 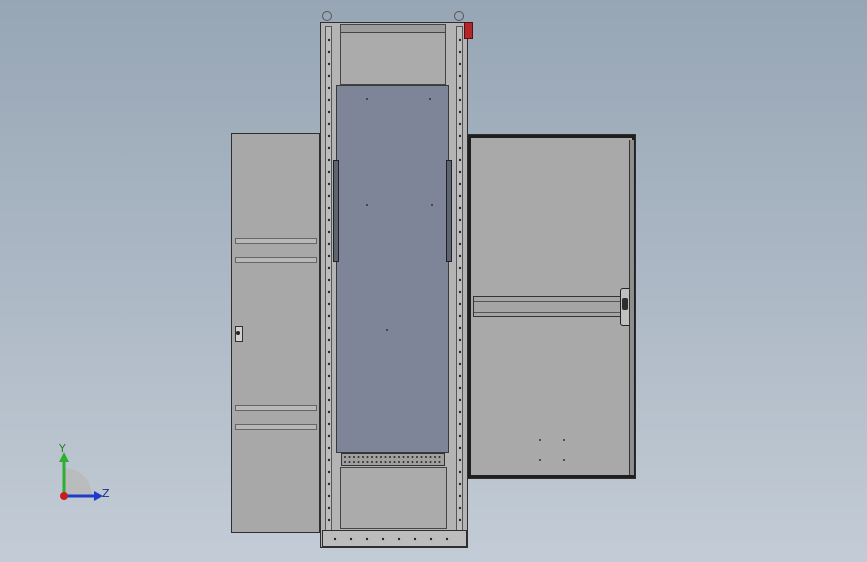 I want to click on axis-plane-wedge, so click(x=78, y=482).